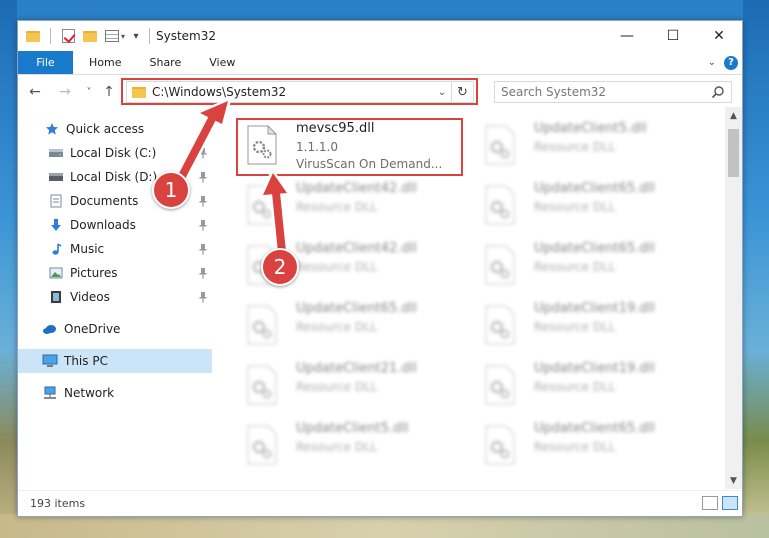  What do you see at coordinates (94, 273) in the screenshot?
I see `sidebar-item-label: Pictures` at bounding box center [94, 273].